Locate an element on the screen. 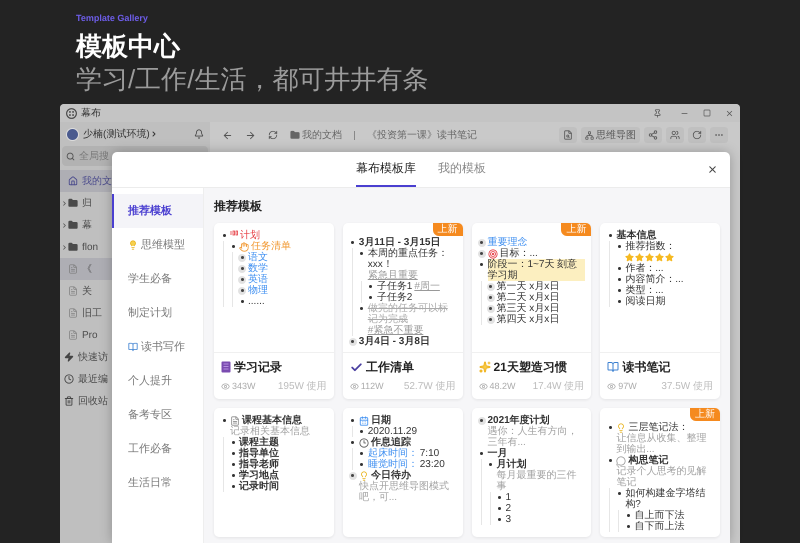  category-label: 推荐模板 is located at coordinates (150, 211).